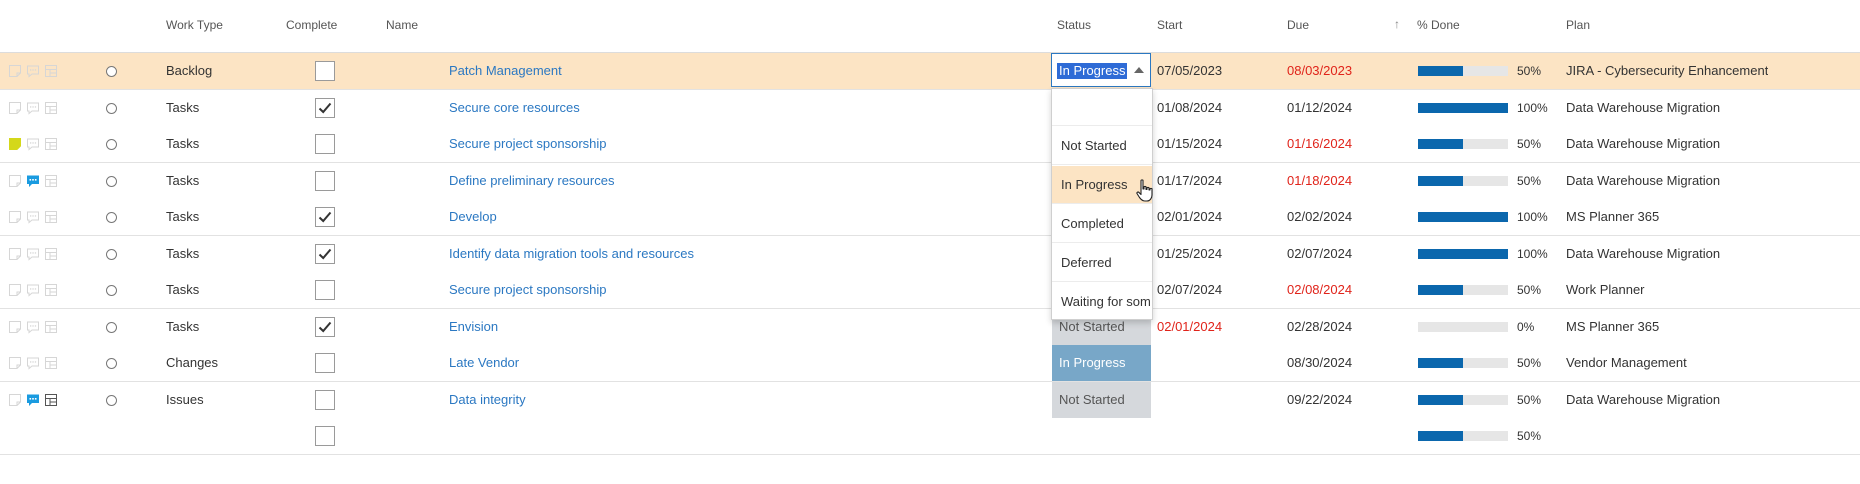  What do you see at coordinates (930, 436) in the screenshot?
I see `summary-row: 50%` at bounding box center [930, 436].